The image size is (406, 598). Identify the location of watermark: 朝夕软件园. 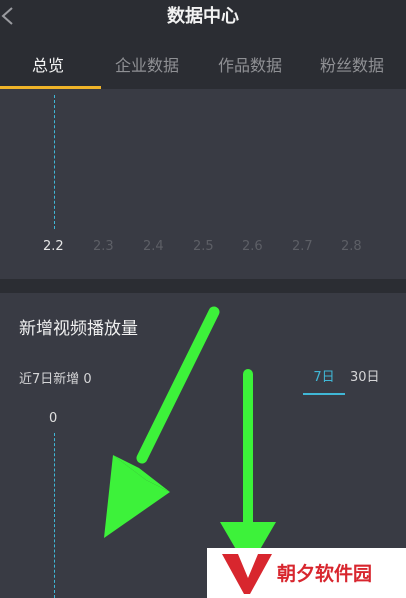
(306, 573).